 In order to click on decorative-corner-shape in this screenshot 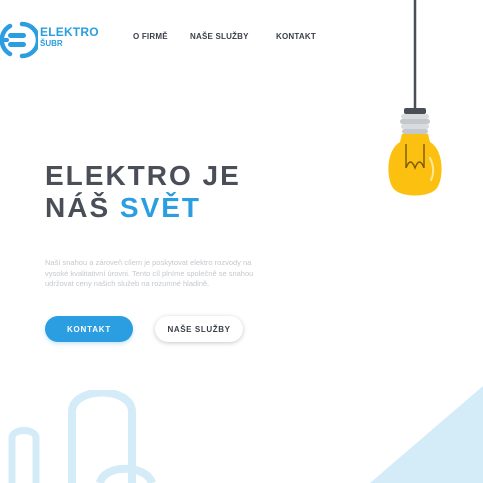, I will do `click(426, 434)`.